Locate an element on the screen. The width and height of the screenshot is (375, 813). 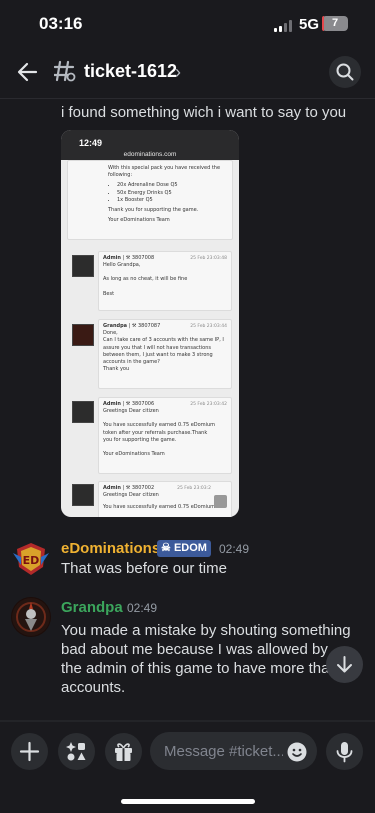
arrow-down-icon is located at coordinates (344, 664).